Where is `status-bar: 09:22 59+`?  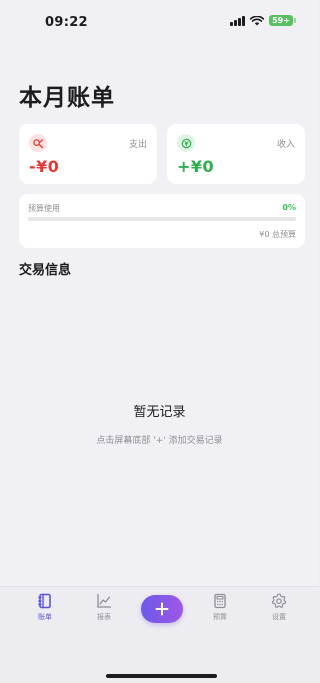
status-bar: 09:22 59+ is located at coordinates (159, 21).